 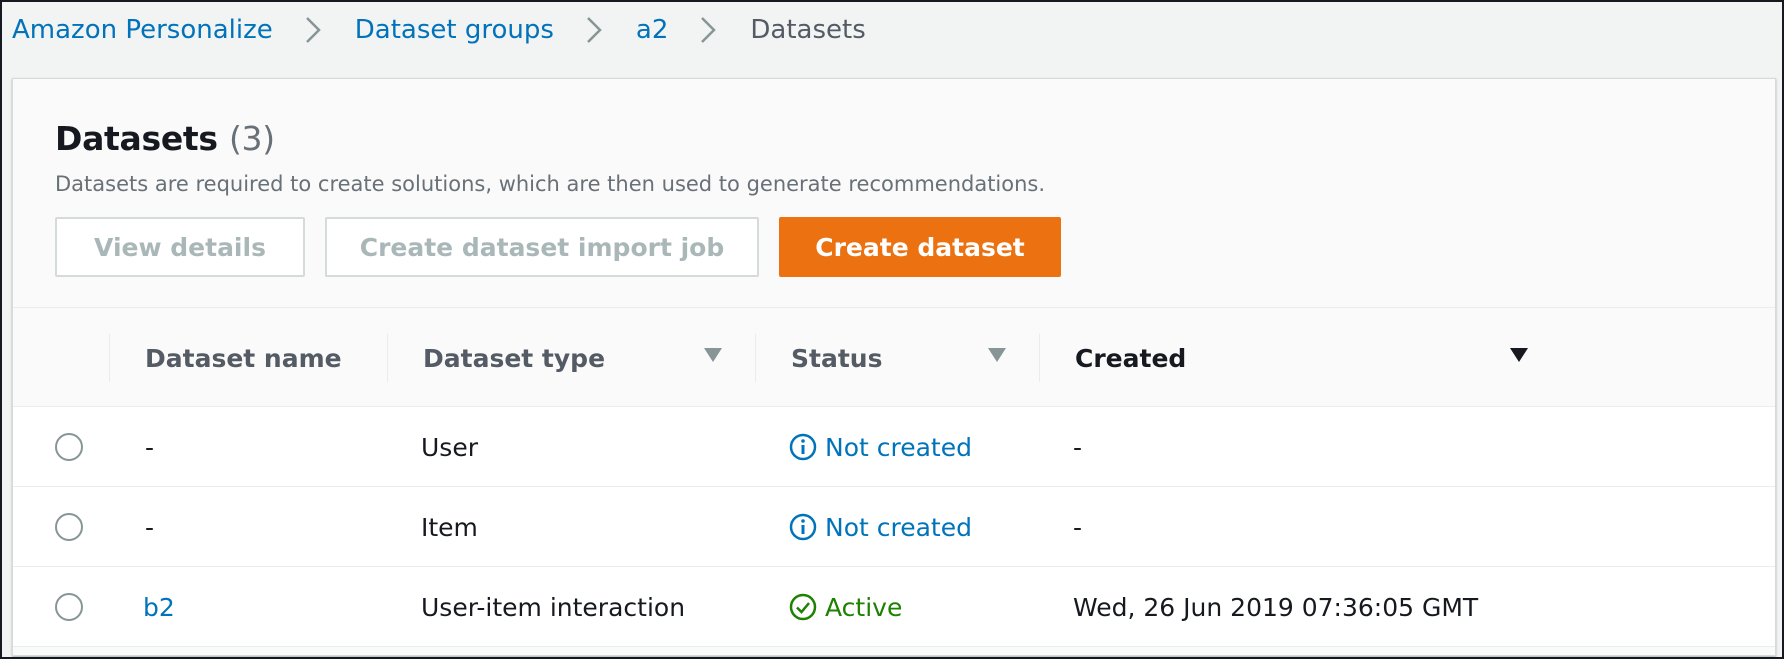 What do you see at coordinates (836, 358) in the screenshot?
I see `column-header-status: Status` at bounding box center [836, 358].